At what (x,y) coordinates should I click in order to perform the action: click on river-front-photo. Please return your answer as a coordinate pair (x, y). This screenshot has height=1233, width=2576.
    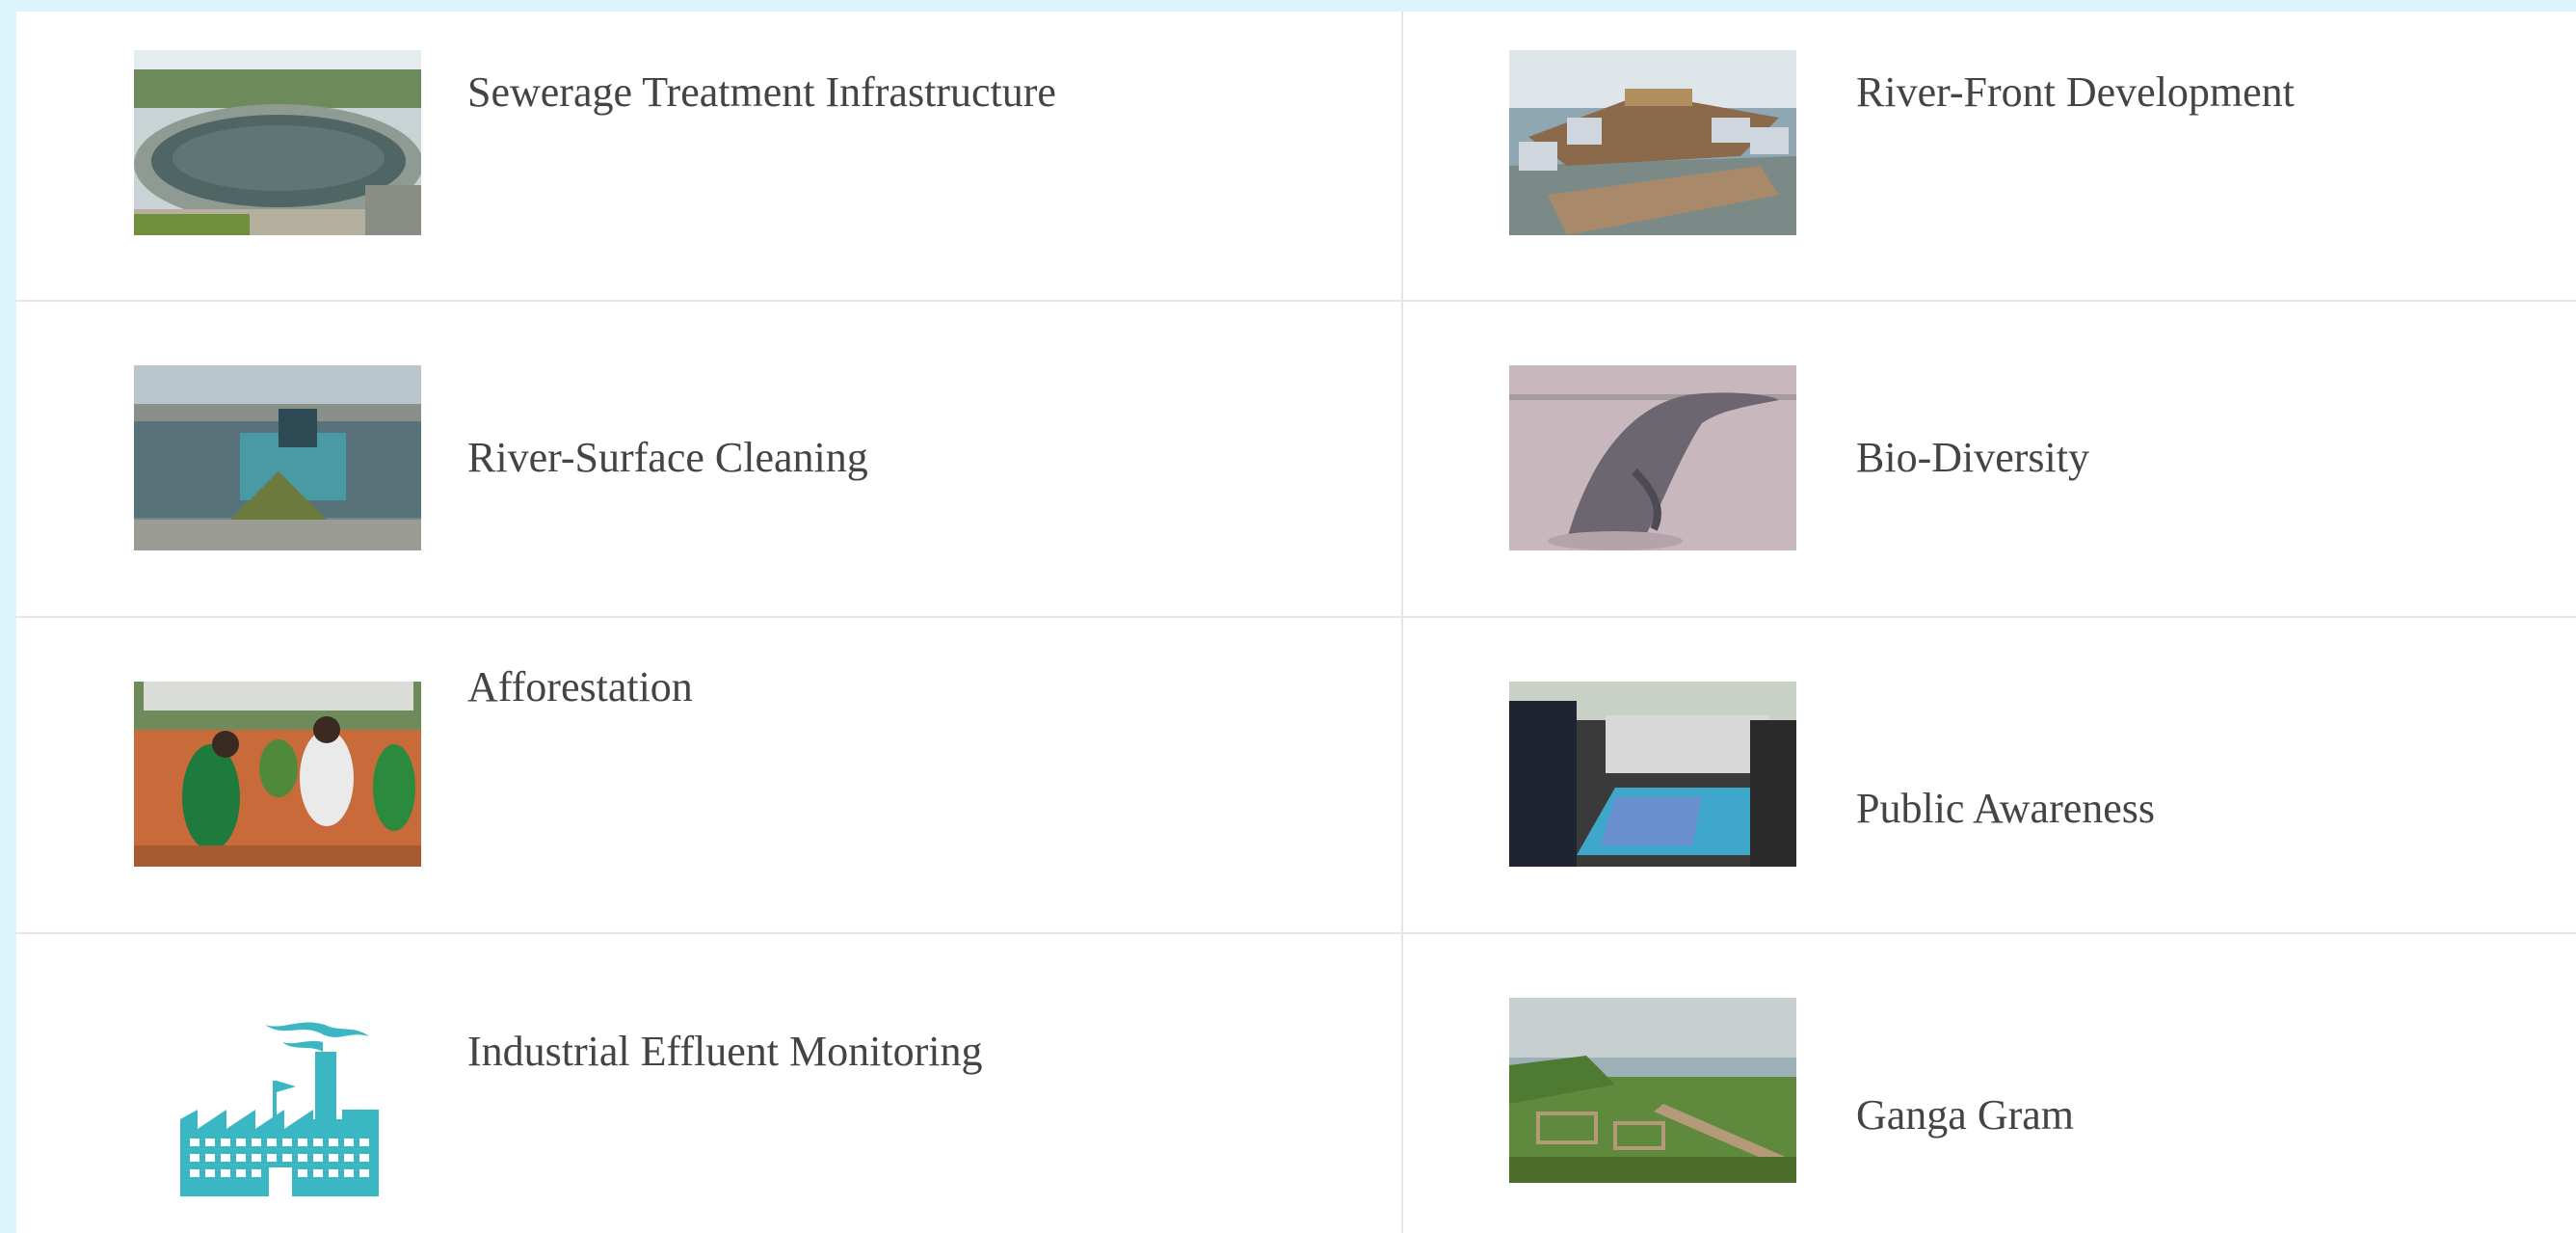
    Looking at the image, I should click on (1652, 142).